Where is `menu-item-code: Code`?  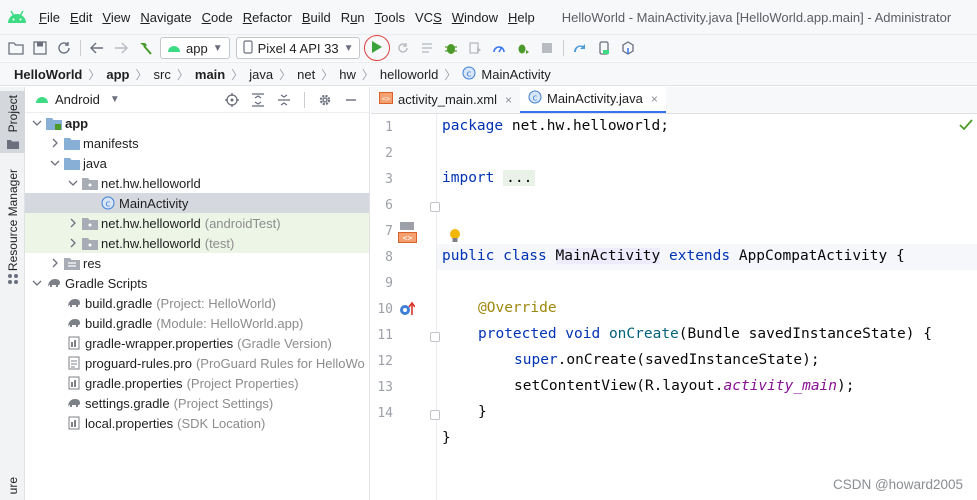
menu-item-code: Code is located at coordinates (217, 17).